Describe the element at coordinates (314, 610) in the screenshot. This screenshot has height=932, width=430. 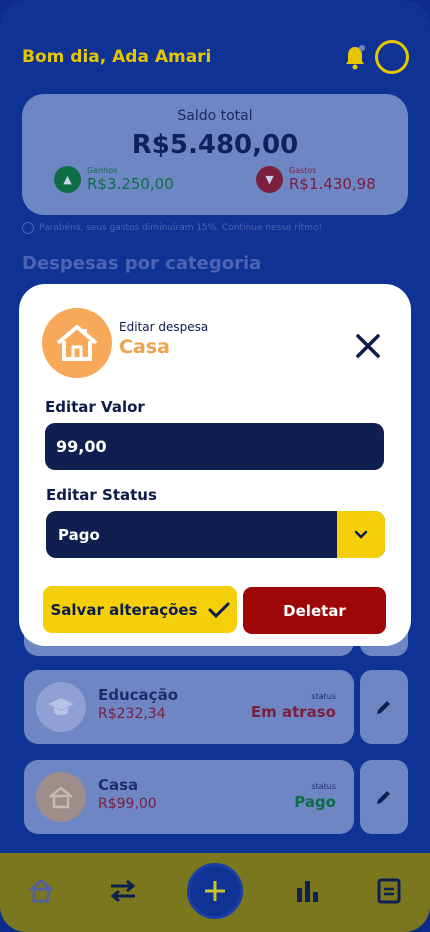
I see `delete-button: Deletar` at that location.